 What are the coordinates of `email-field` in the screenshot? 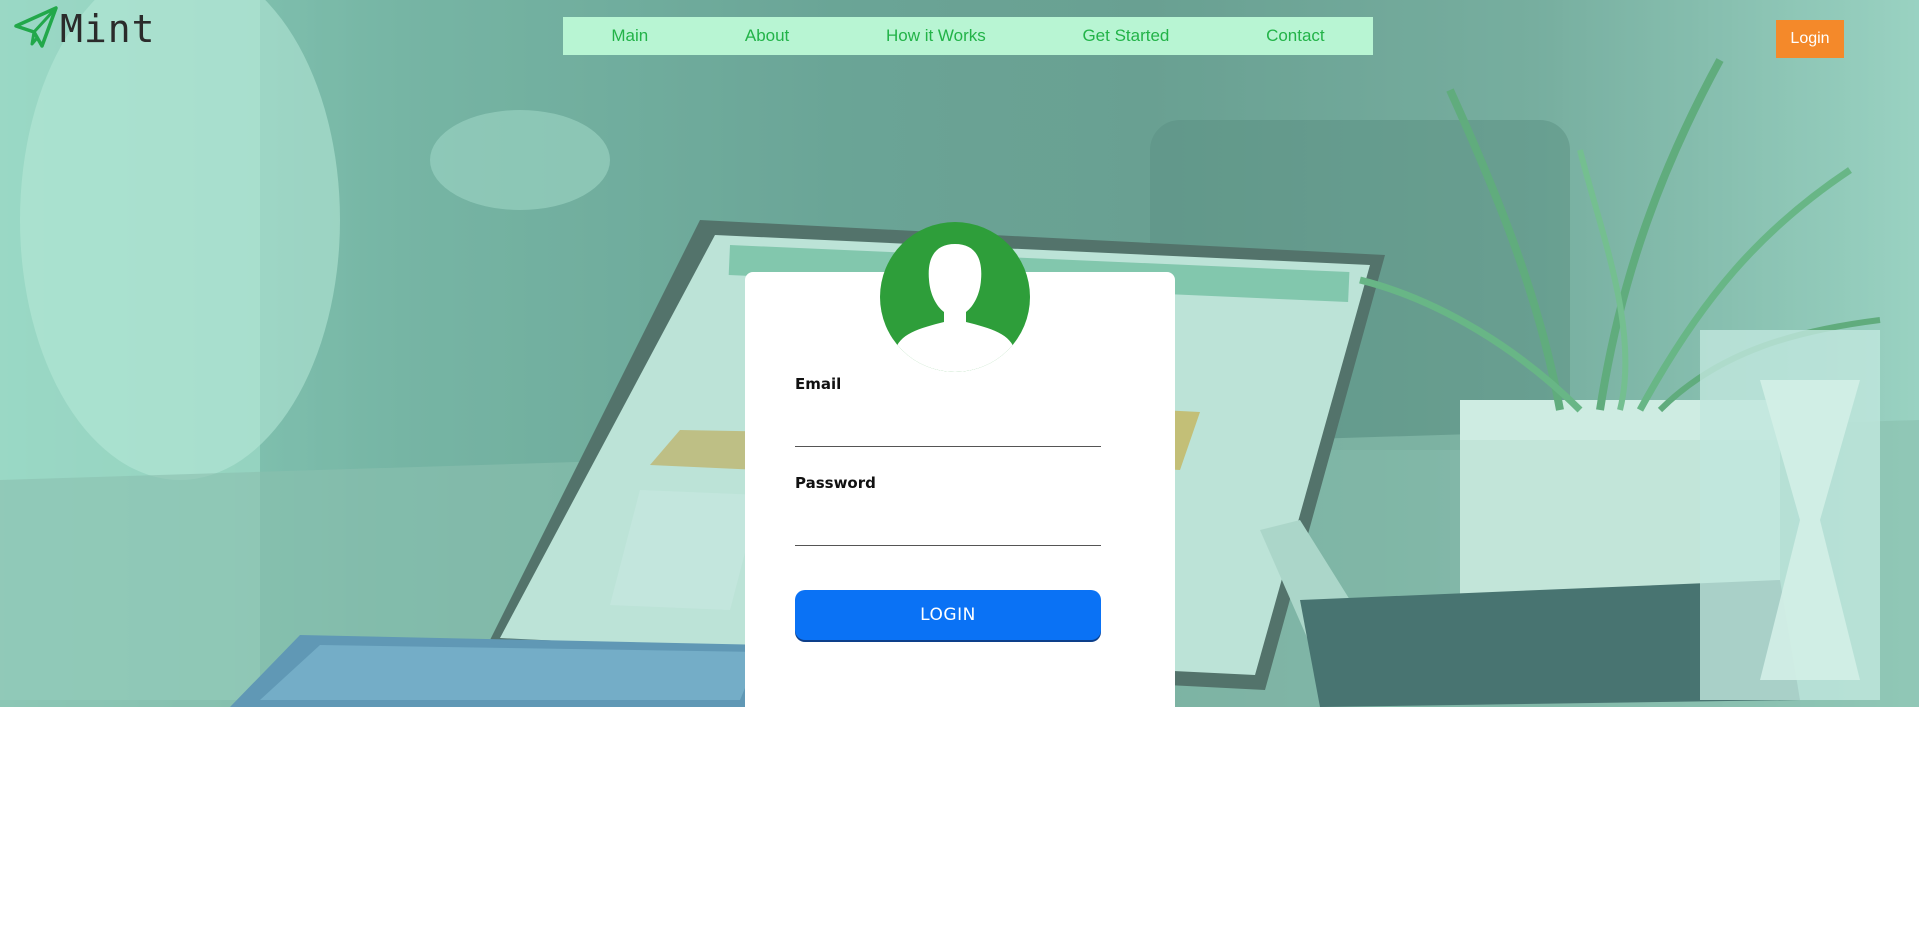 It's located at (948, 431).